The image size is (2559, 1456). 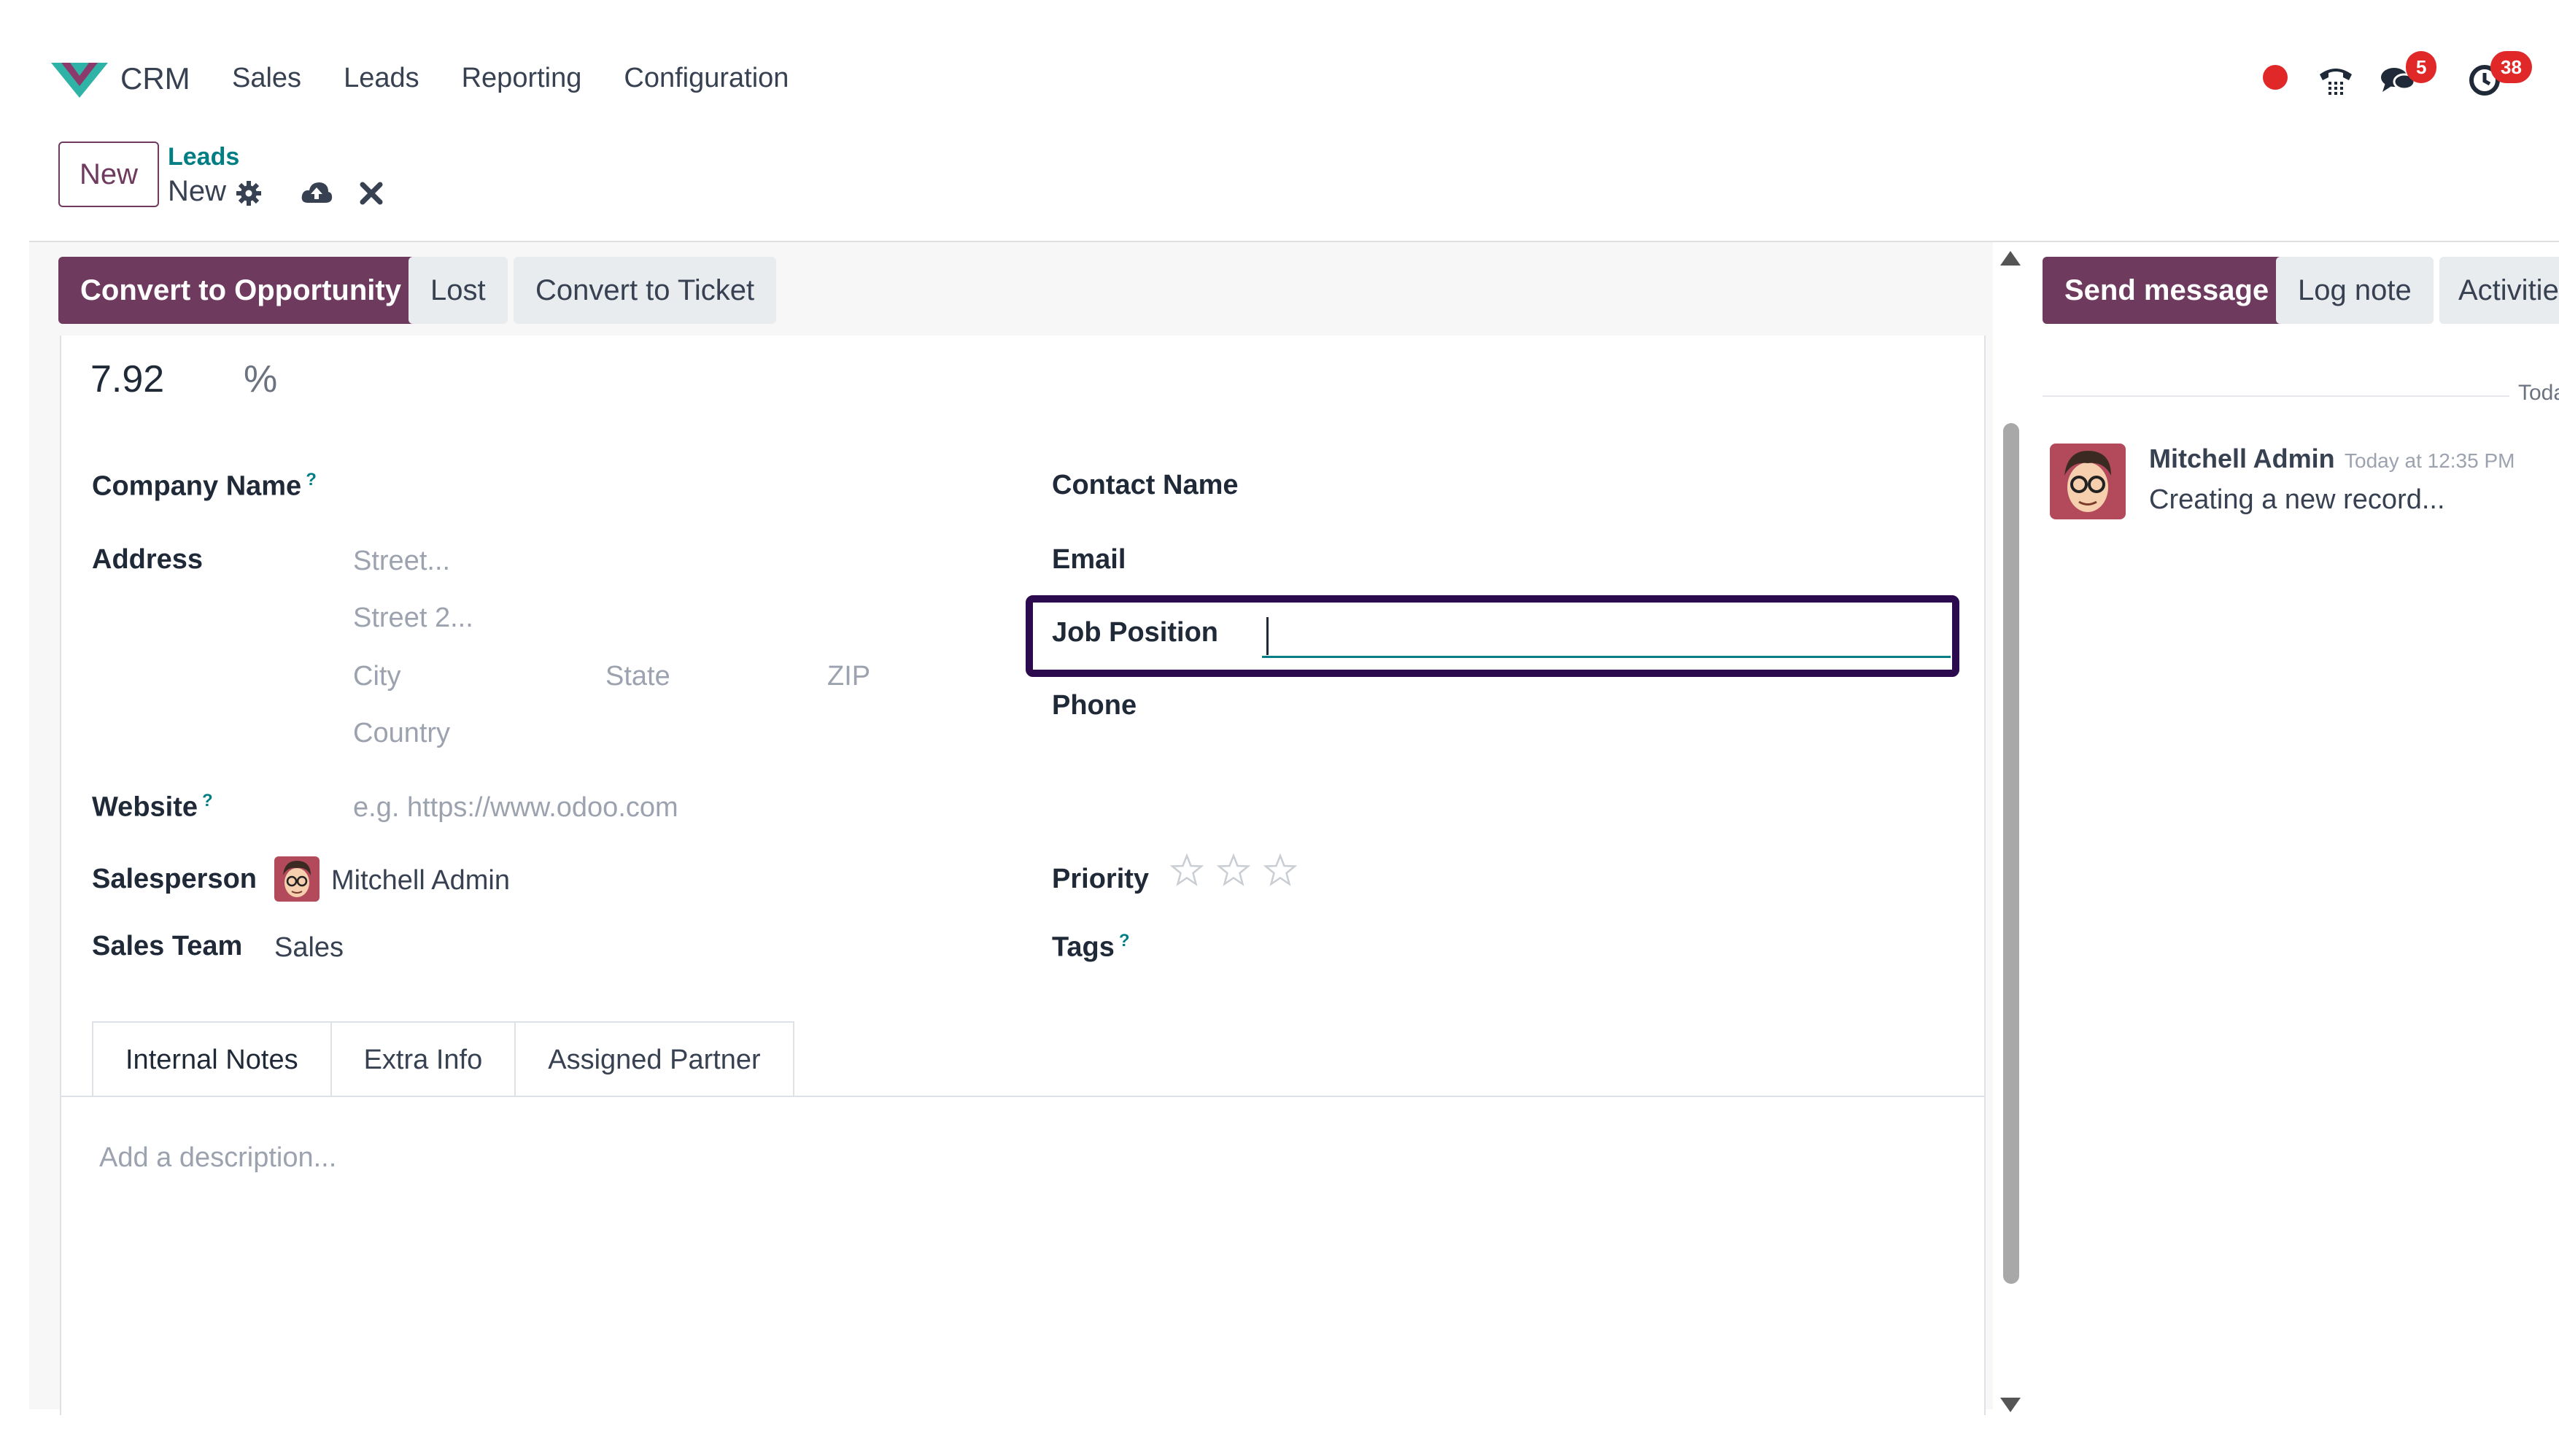 What do you see at coordinates (203, 157) in the screenshot?
I see `breadcrumb-leads-link: Leads` at bounding box center [203, 157].